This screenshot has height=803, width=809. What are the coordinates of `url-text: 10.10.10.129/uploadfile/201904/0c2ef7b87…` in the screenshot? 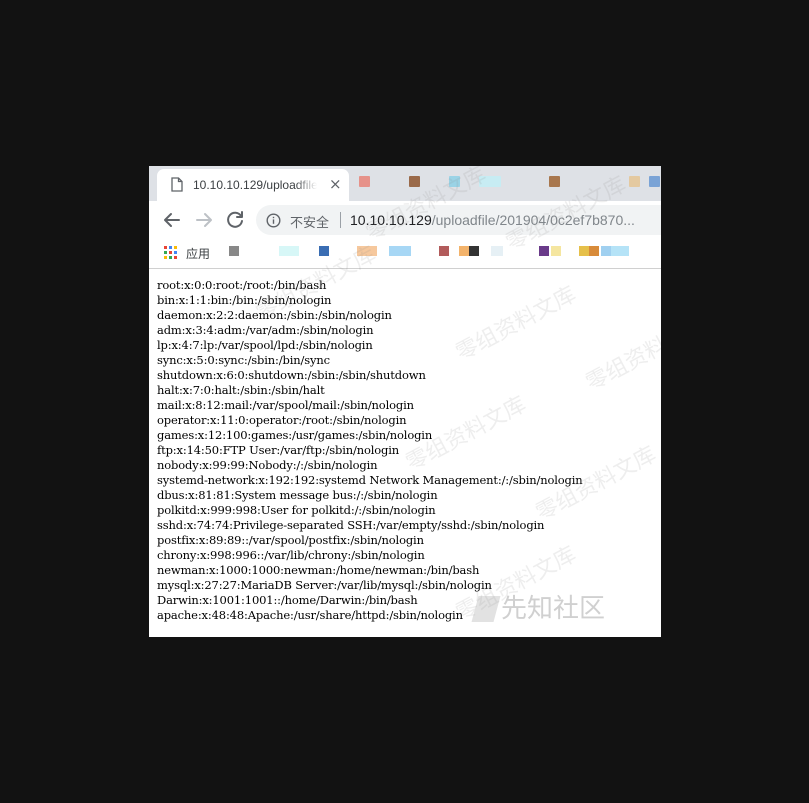 It's located at (492, 220).